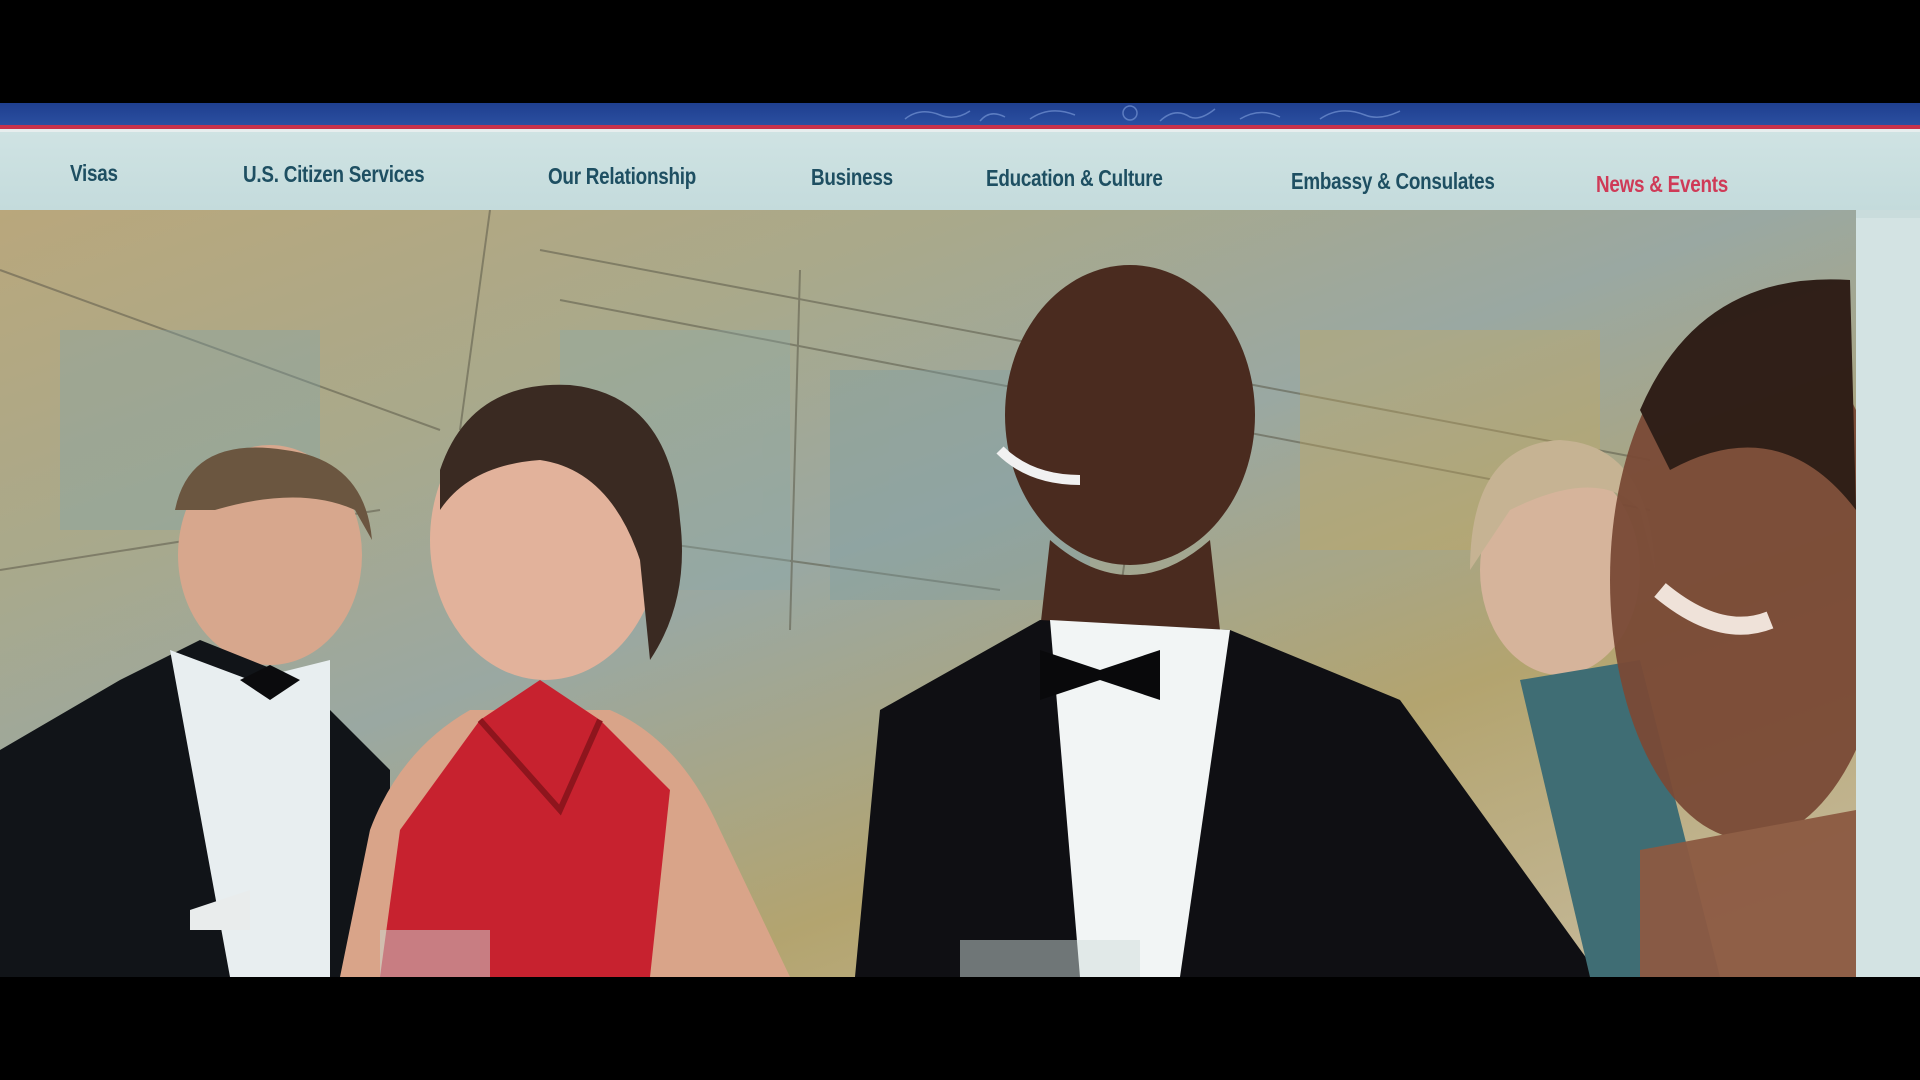  I want to click on nav-item-embassy-consulates: Embassy & Consulates, so click(1393, 181).